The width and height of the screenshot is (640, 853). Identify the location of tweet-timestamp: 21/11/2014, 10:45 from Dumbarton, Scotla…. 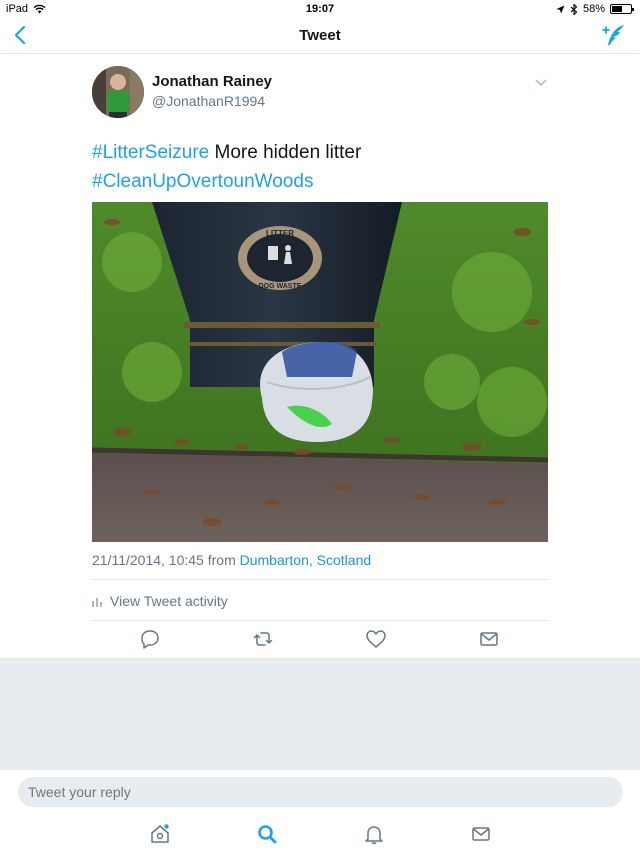
(231, 560).